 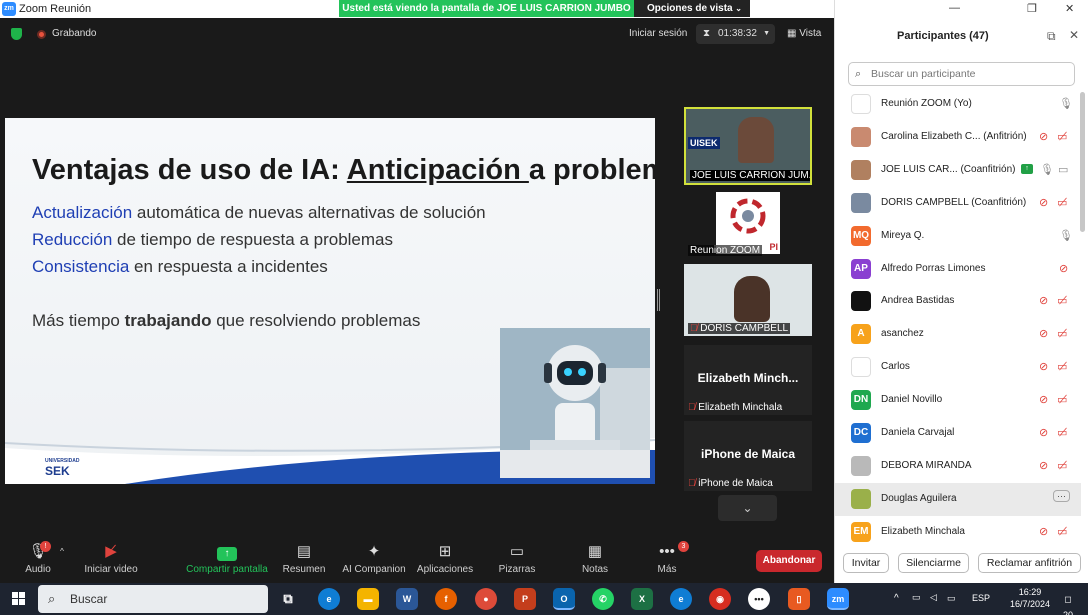 I want to click on close-icon: ✕, so click(x=1074, y=35).